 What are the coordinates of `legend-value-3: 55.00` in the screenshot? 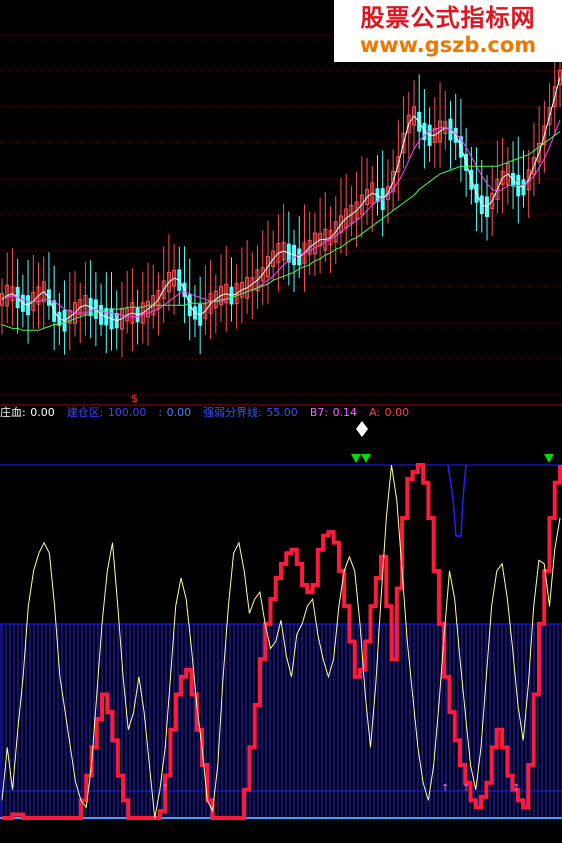 It's located at (282, 412).